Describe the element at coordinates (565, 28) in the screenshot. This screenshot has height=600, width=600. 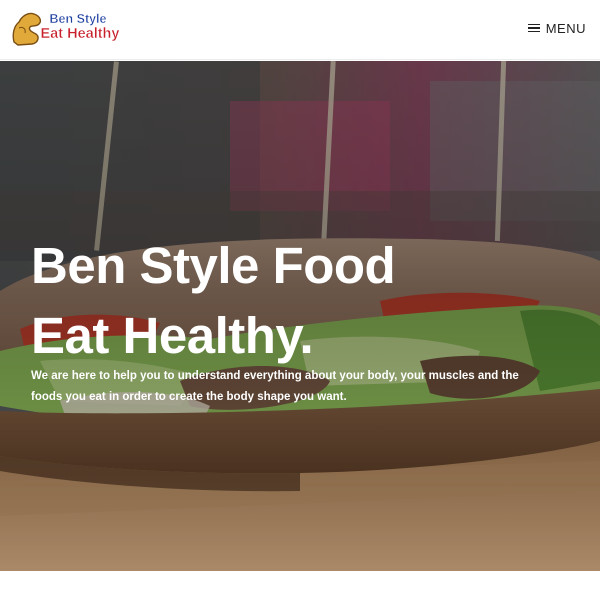
I see `menu-label: MENU` at that location.